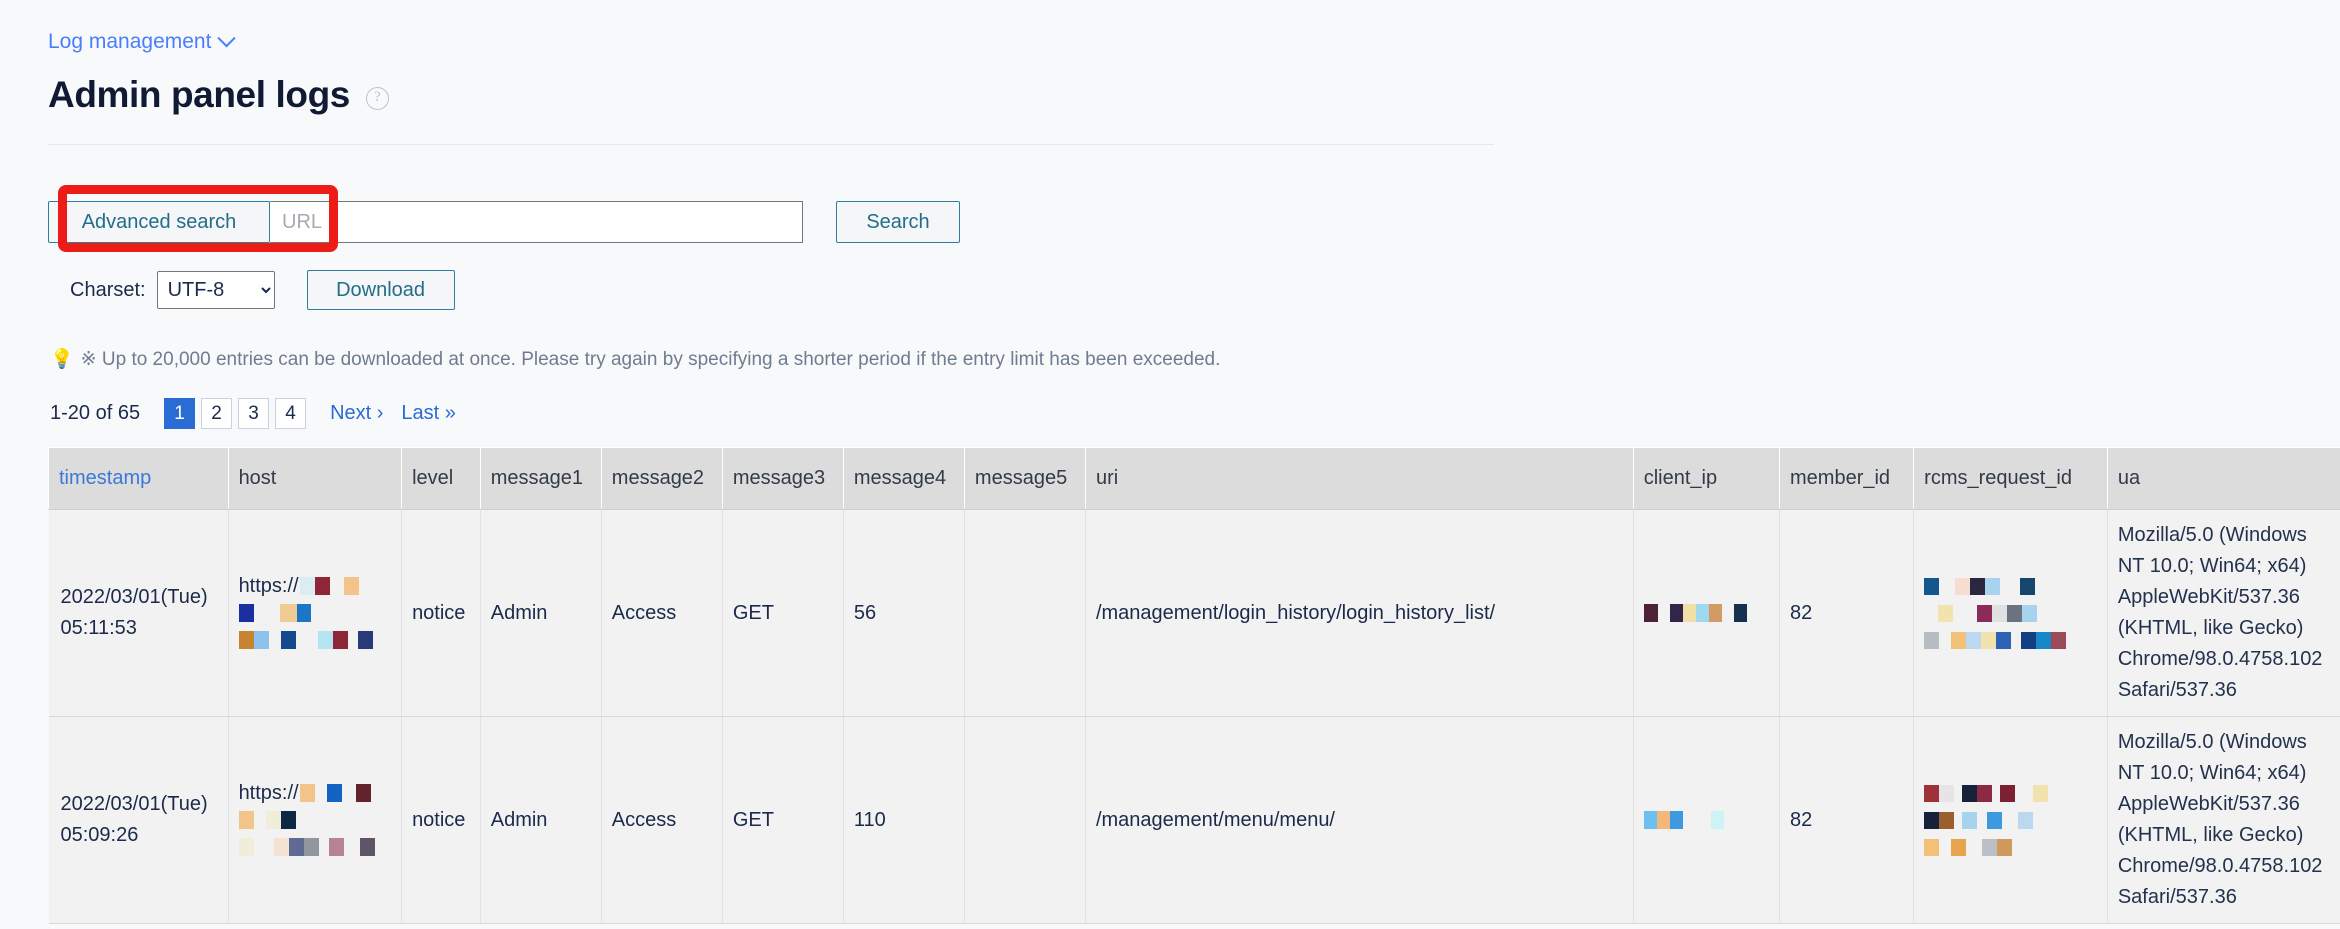  I want to click on column-header-rcms-request-id: rcms_request_id, so click(2010, 478).